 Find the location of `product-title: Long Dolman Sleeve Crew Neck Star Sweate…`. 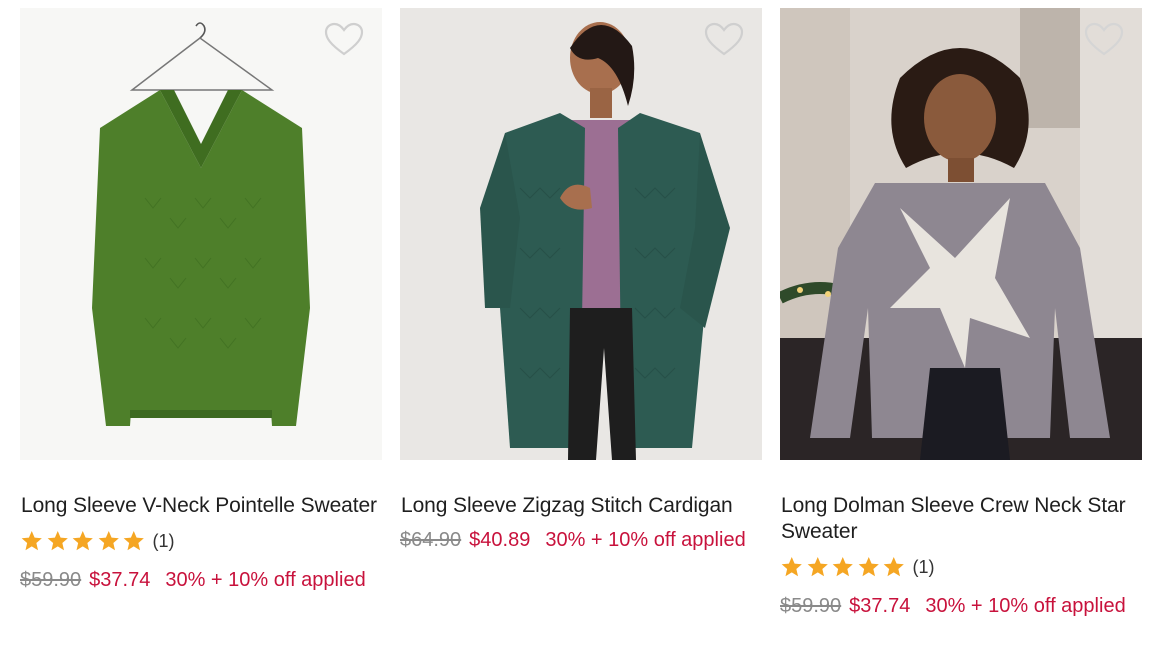

product-title: Long Dolman Sleeve Crew Neck Star Sweate… is located at coordinates (961, 519).